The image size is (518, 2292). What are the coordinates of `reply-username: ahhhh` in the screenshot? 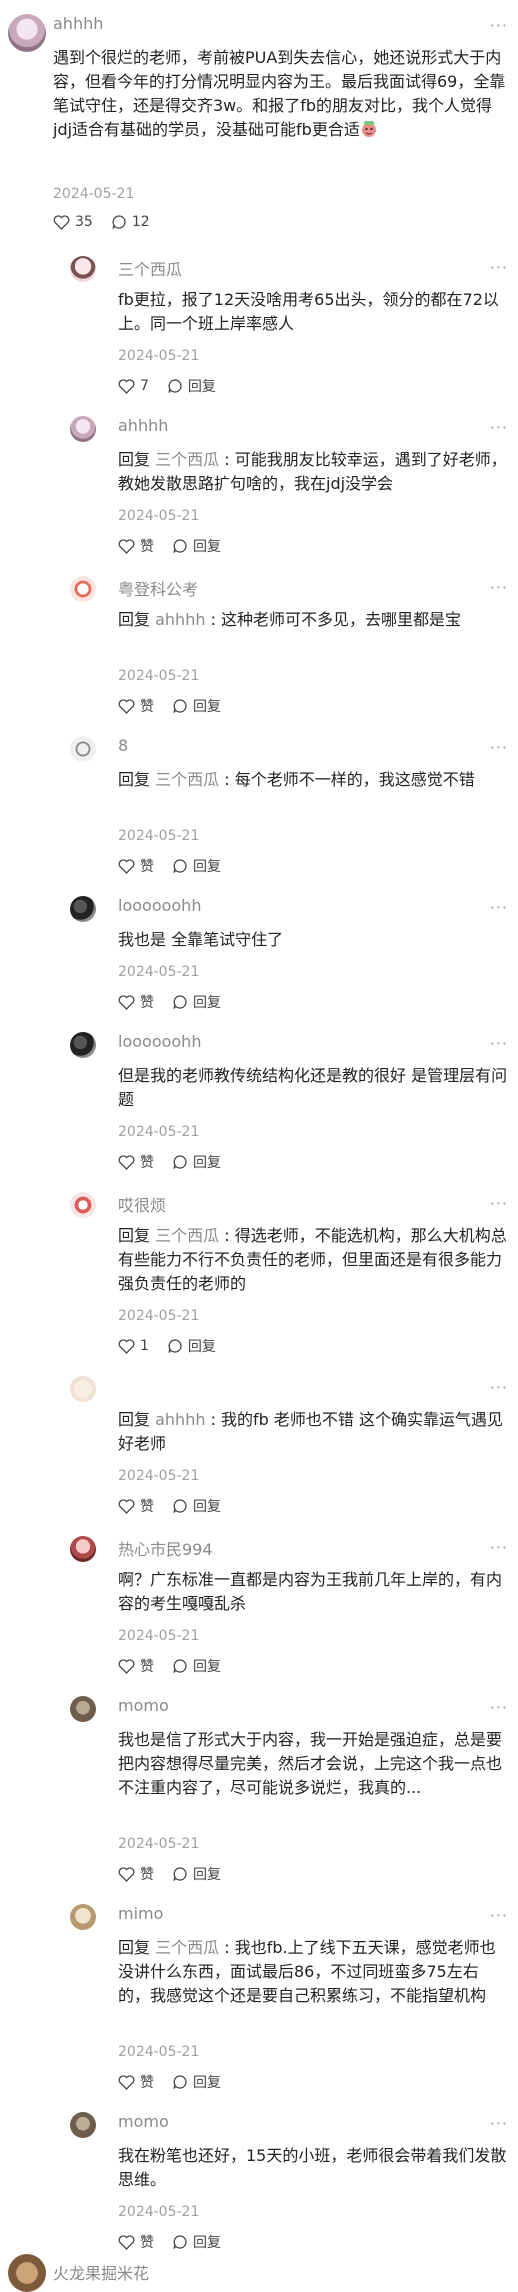 It's located at (143, 425).